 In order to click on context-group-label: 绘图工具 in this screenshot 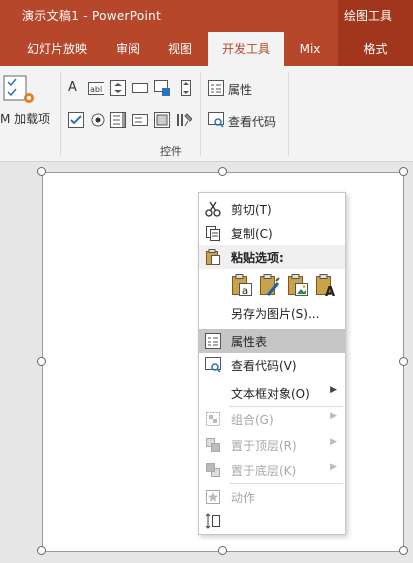, I will do `click(368, 16)`.